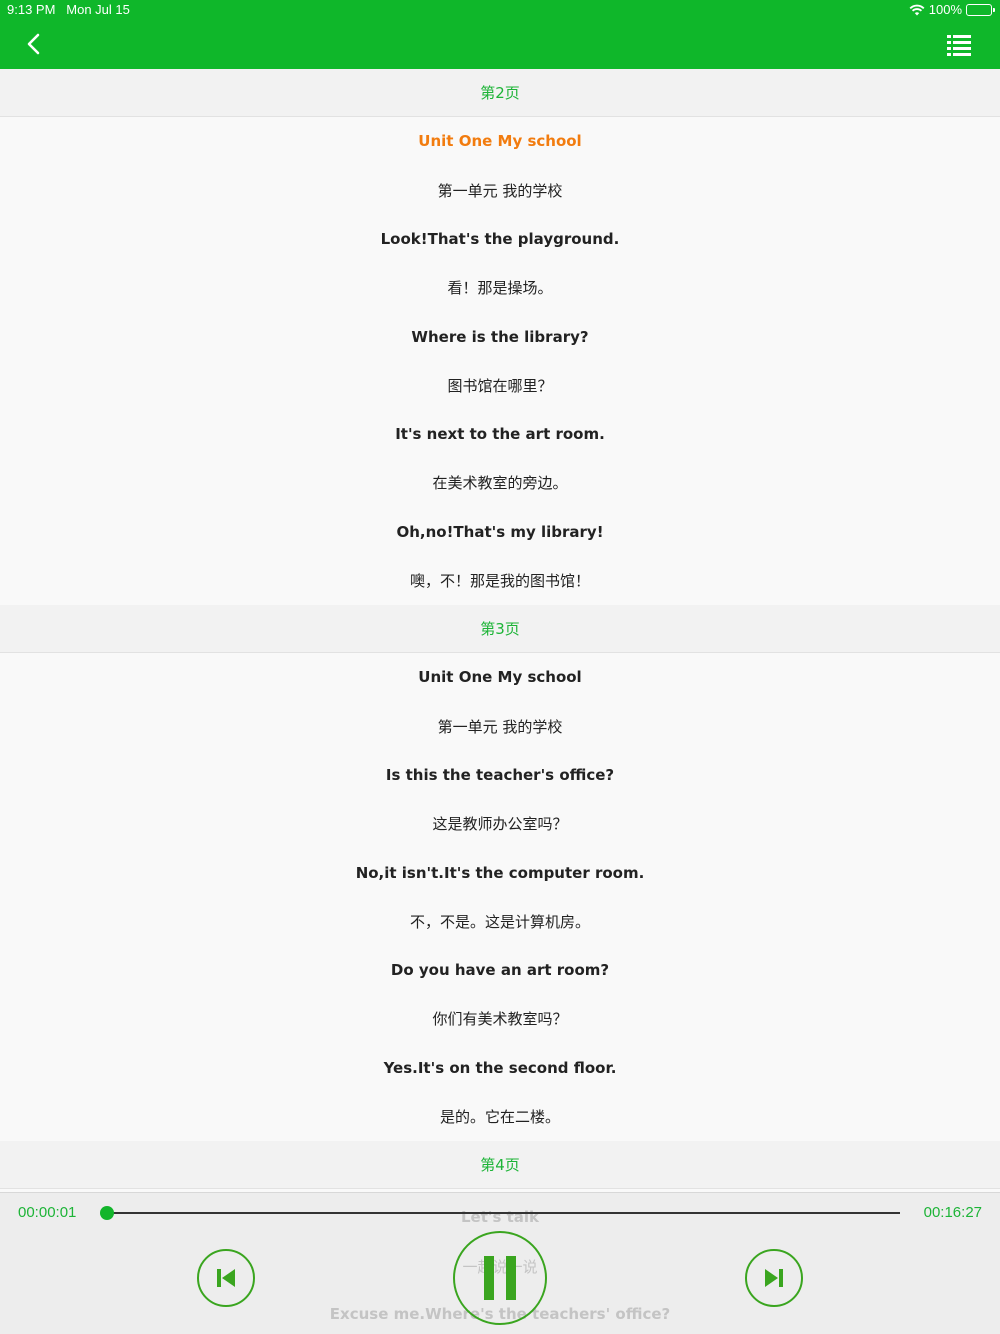 This screenshot has height=1334, width=1000. What do you see at coordinates (500, 239) in the screenshot?
I see `sentence-en: Look!That's the playground.` at bounding box center [500, 239].